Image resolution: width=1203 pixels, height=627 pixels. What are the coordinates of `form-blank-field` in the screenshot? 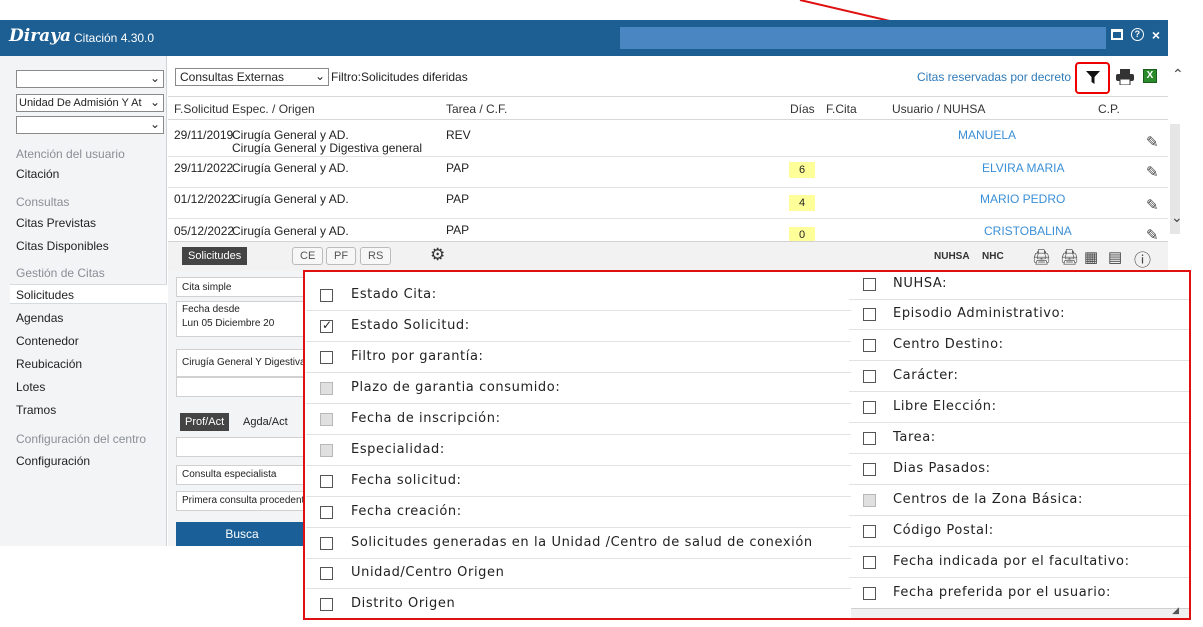 It's located at (242, 447).